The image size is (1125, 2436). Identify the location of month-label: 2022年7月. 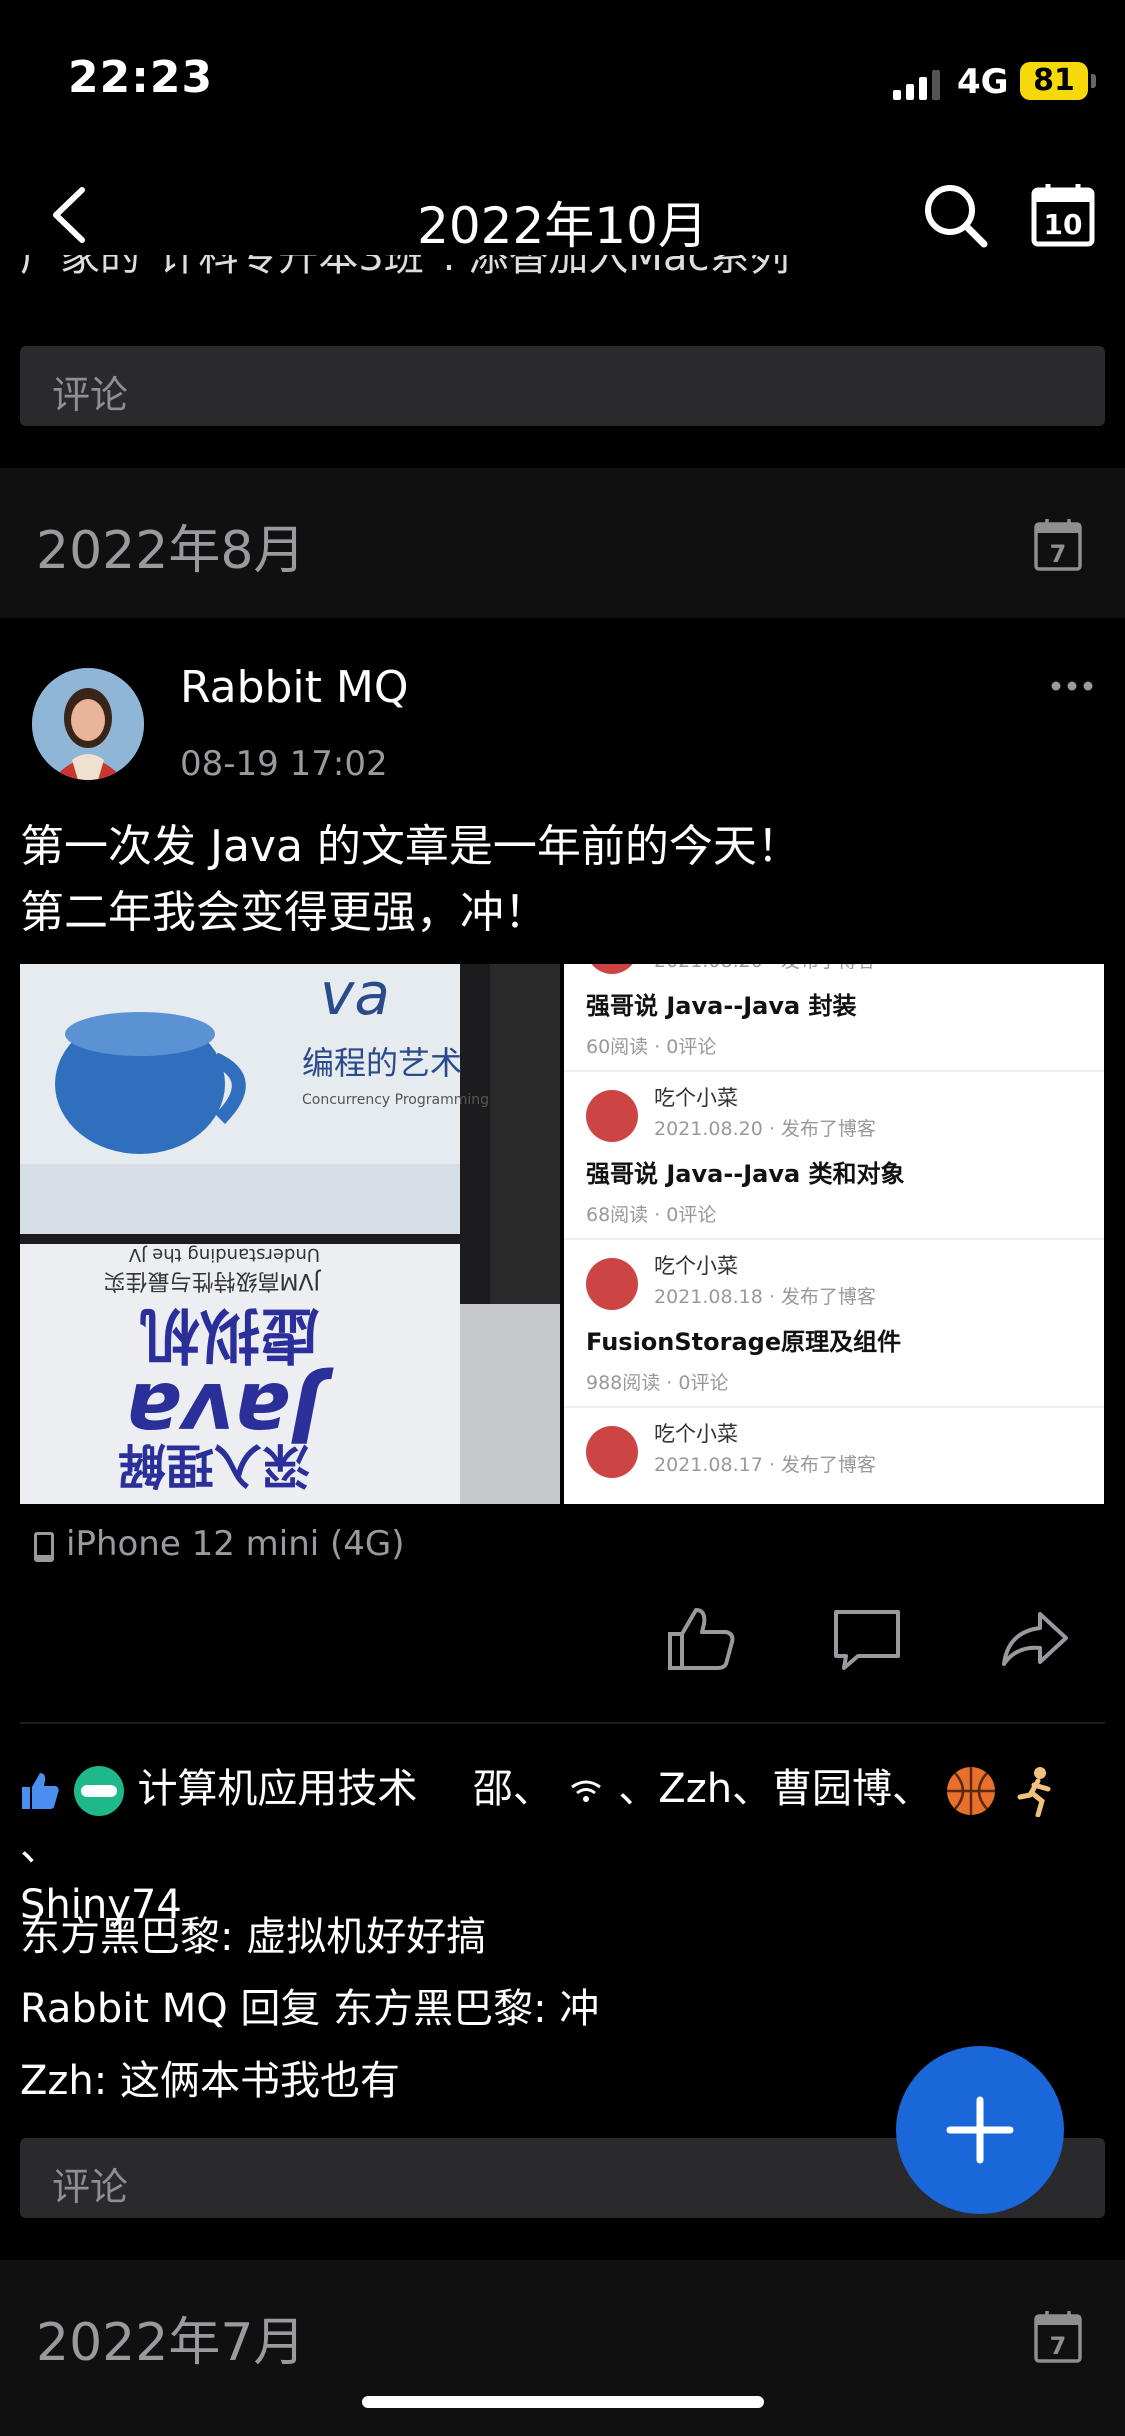
(171, 2343).